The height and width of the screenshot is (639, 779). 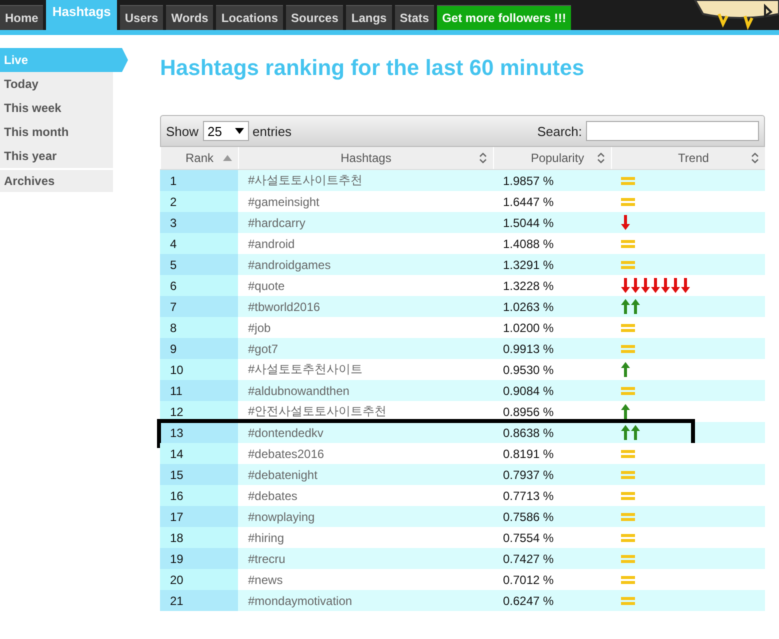 What do you see at coordinates (369, 17) in the screenshot?
I see `nav-tab: Langs` at bounding box center [369, 17].